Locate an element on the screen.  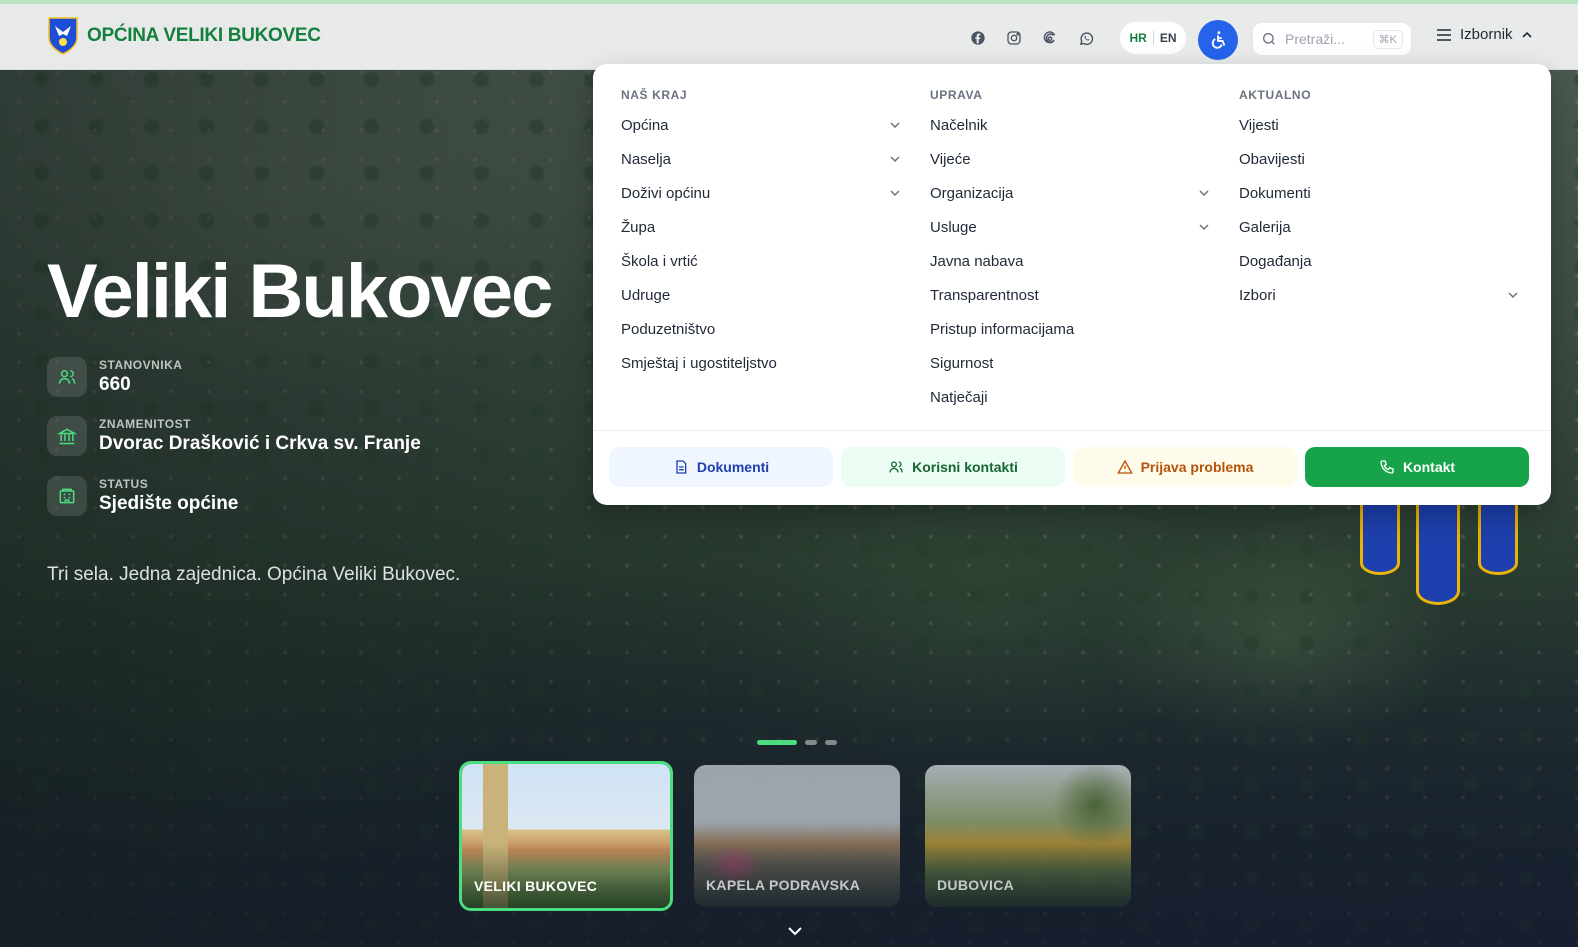
report-problem-button: Prijava problema is located at coordinates (1185, 467).